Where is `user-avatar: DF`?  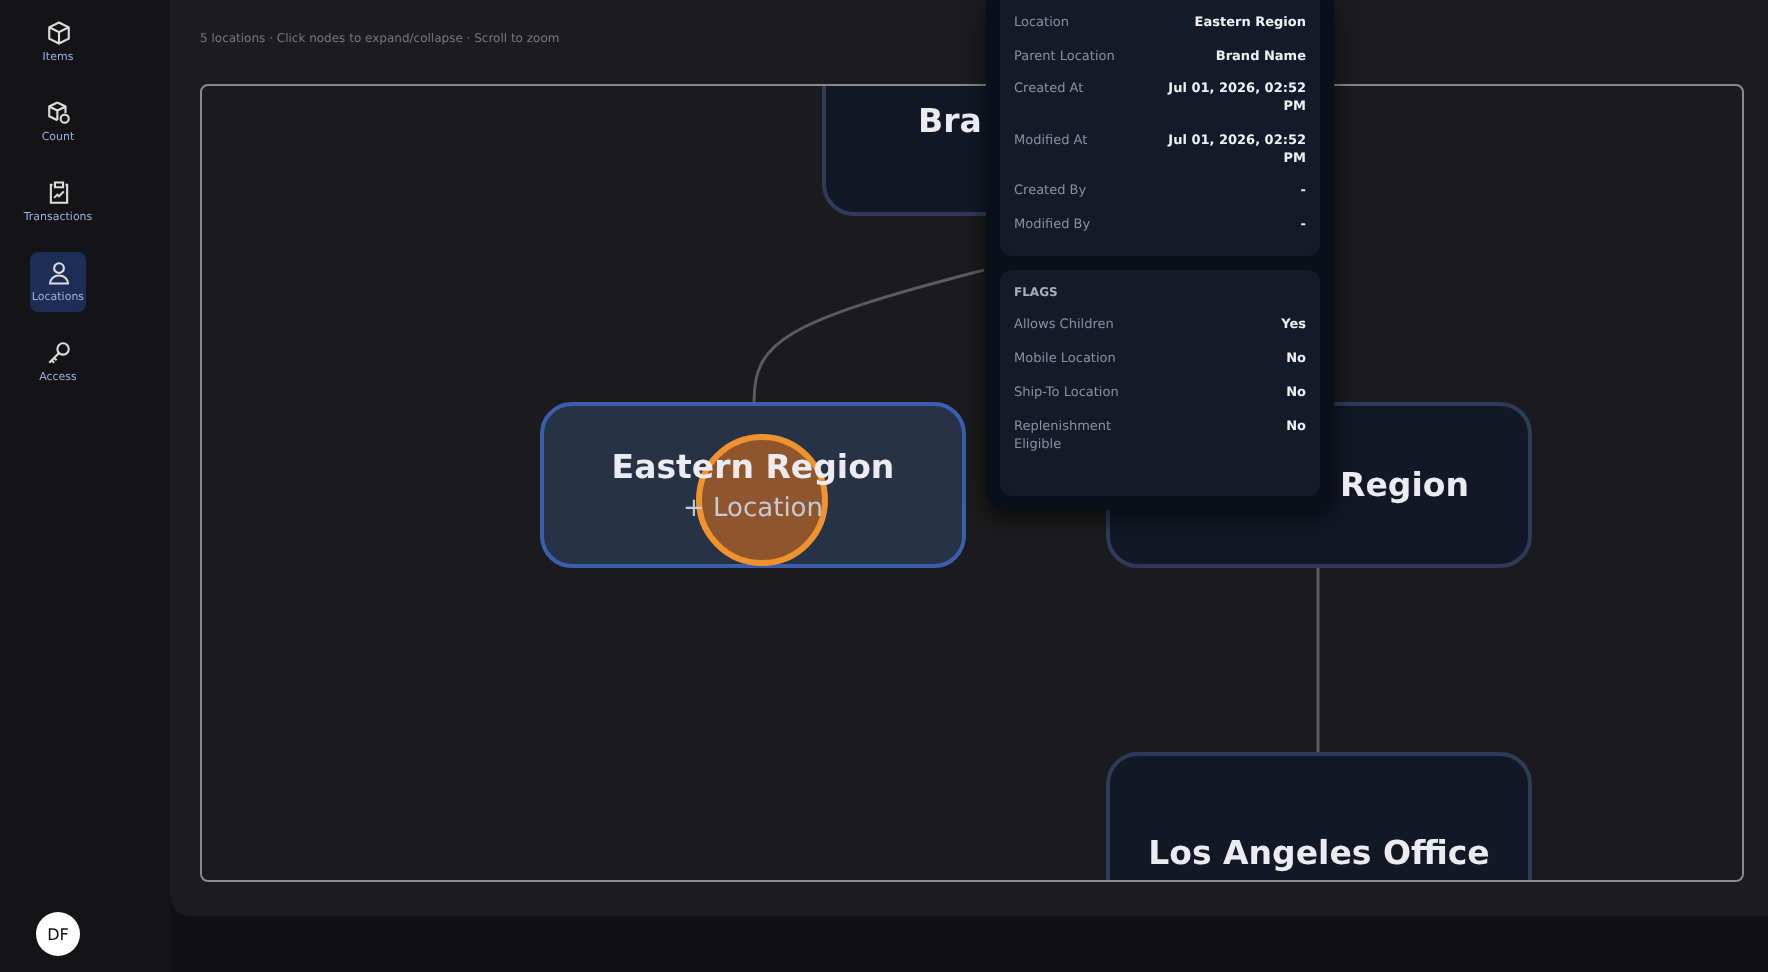 user-avatar: DF is located at coordinates (58, 934).